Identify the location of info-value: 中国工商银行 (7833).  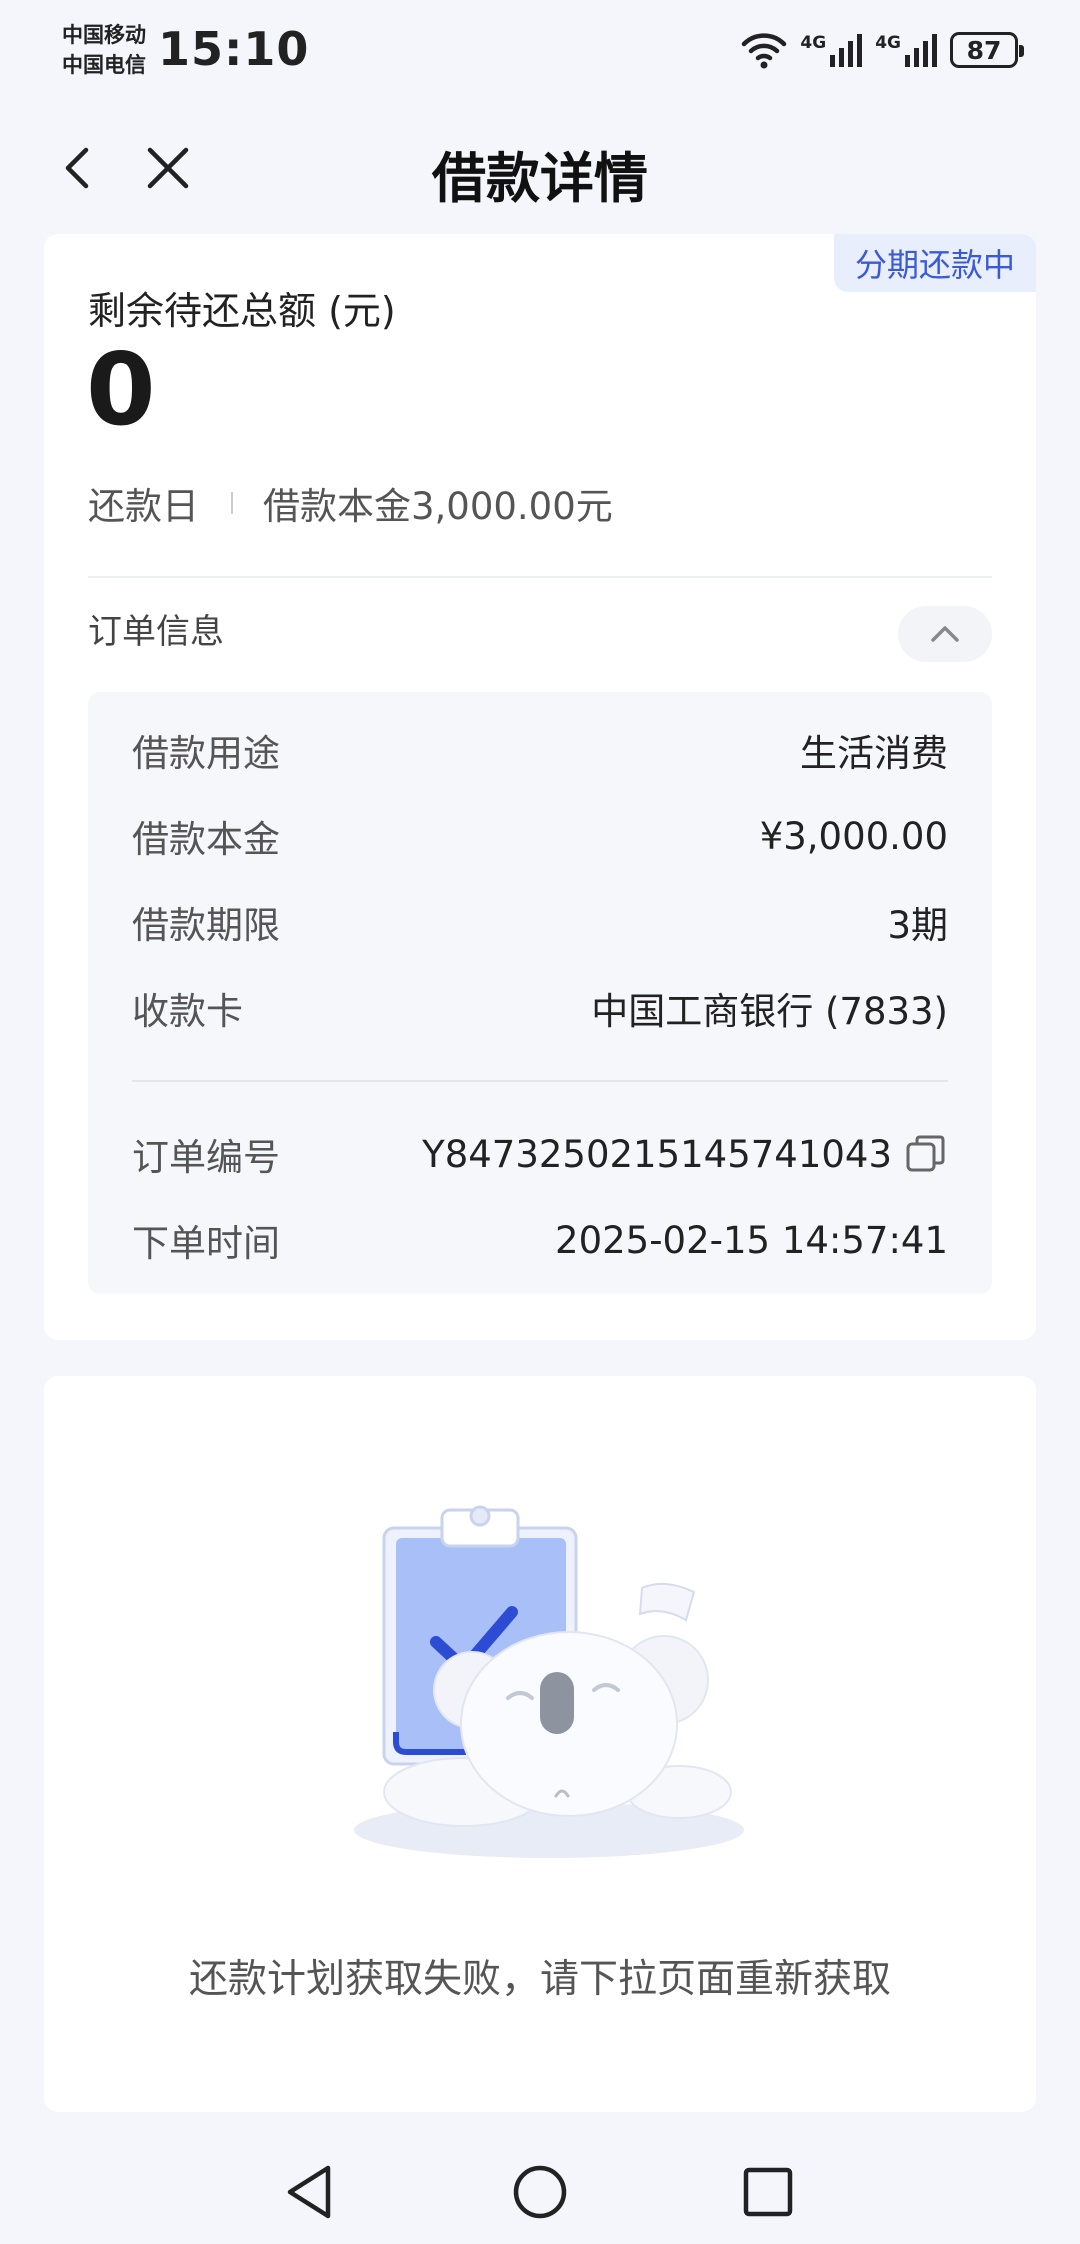
(769, 1011).